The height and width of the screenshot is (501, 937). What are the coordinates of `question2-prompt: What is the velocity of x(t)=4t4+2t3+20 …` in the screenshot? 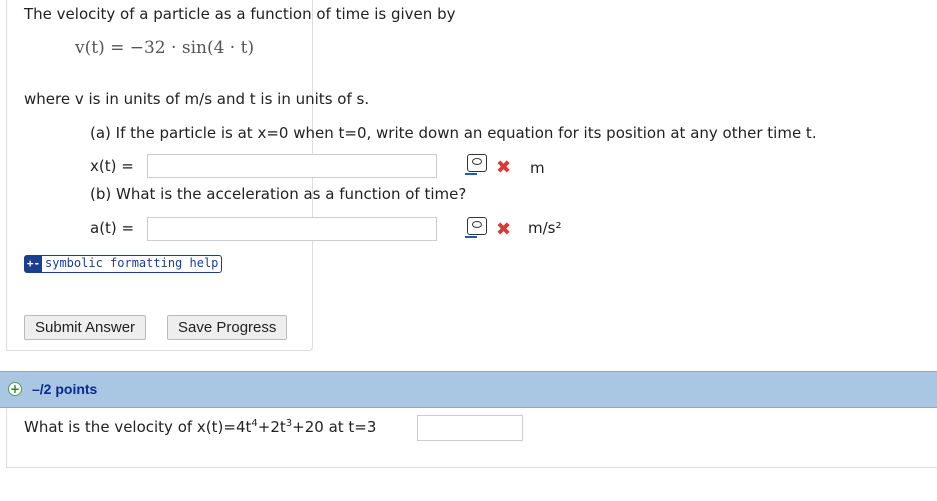 It's located at (200, 427).